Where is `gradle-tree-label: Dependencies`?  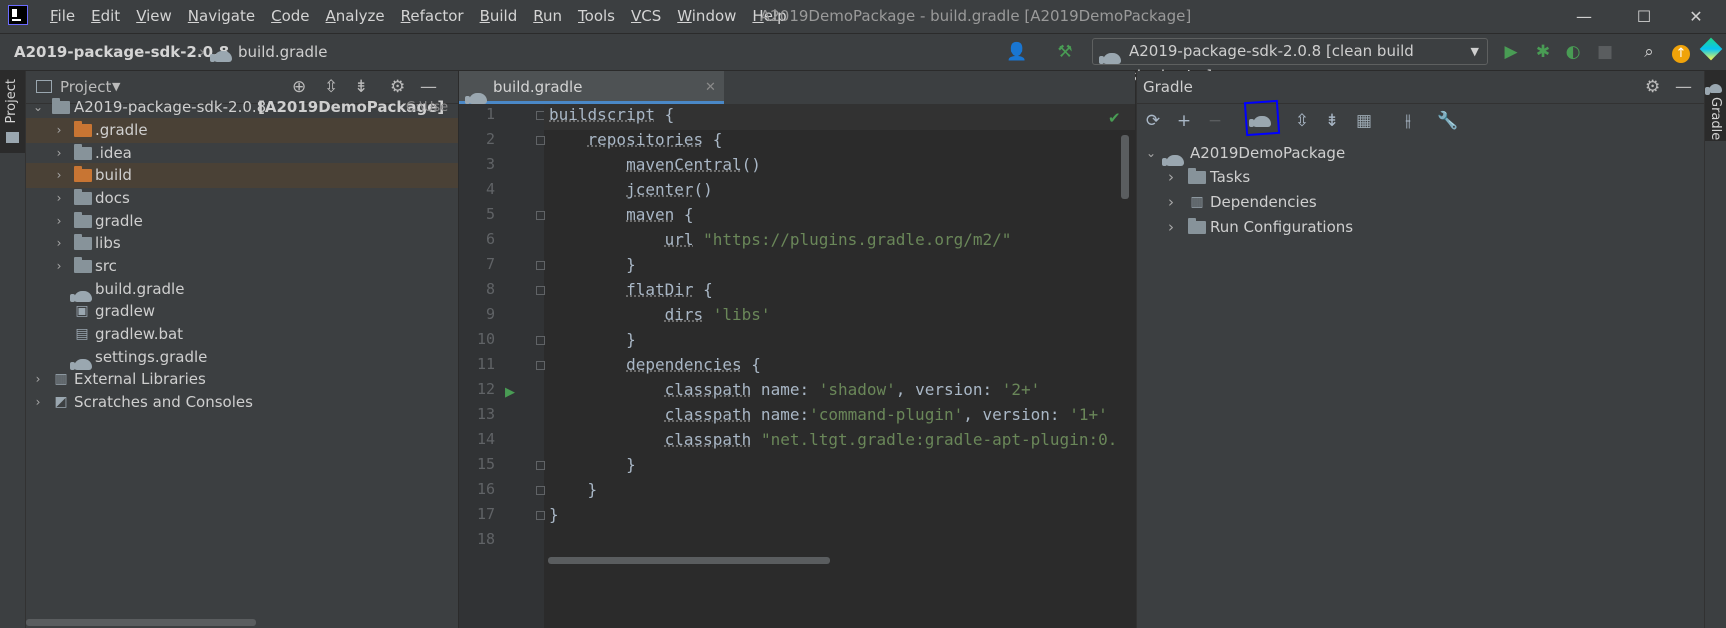
gradle-tree-label: Dependencies is located at coordinates (1263, 202).